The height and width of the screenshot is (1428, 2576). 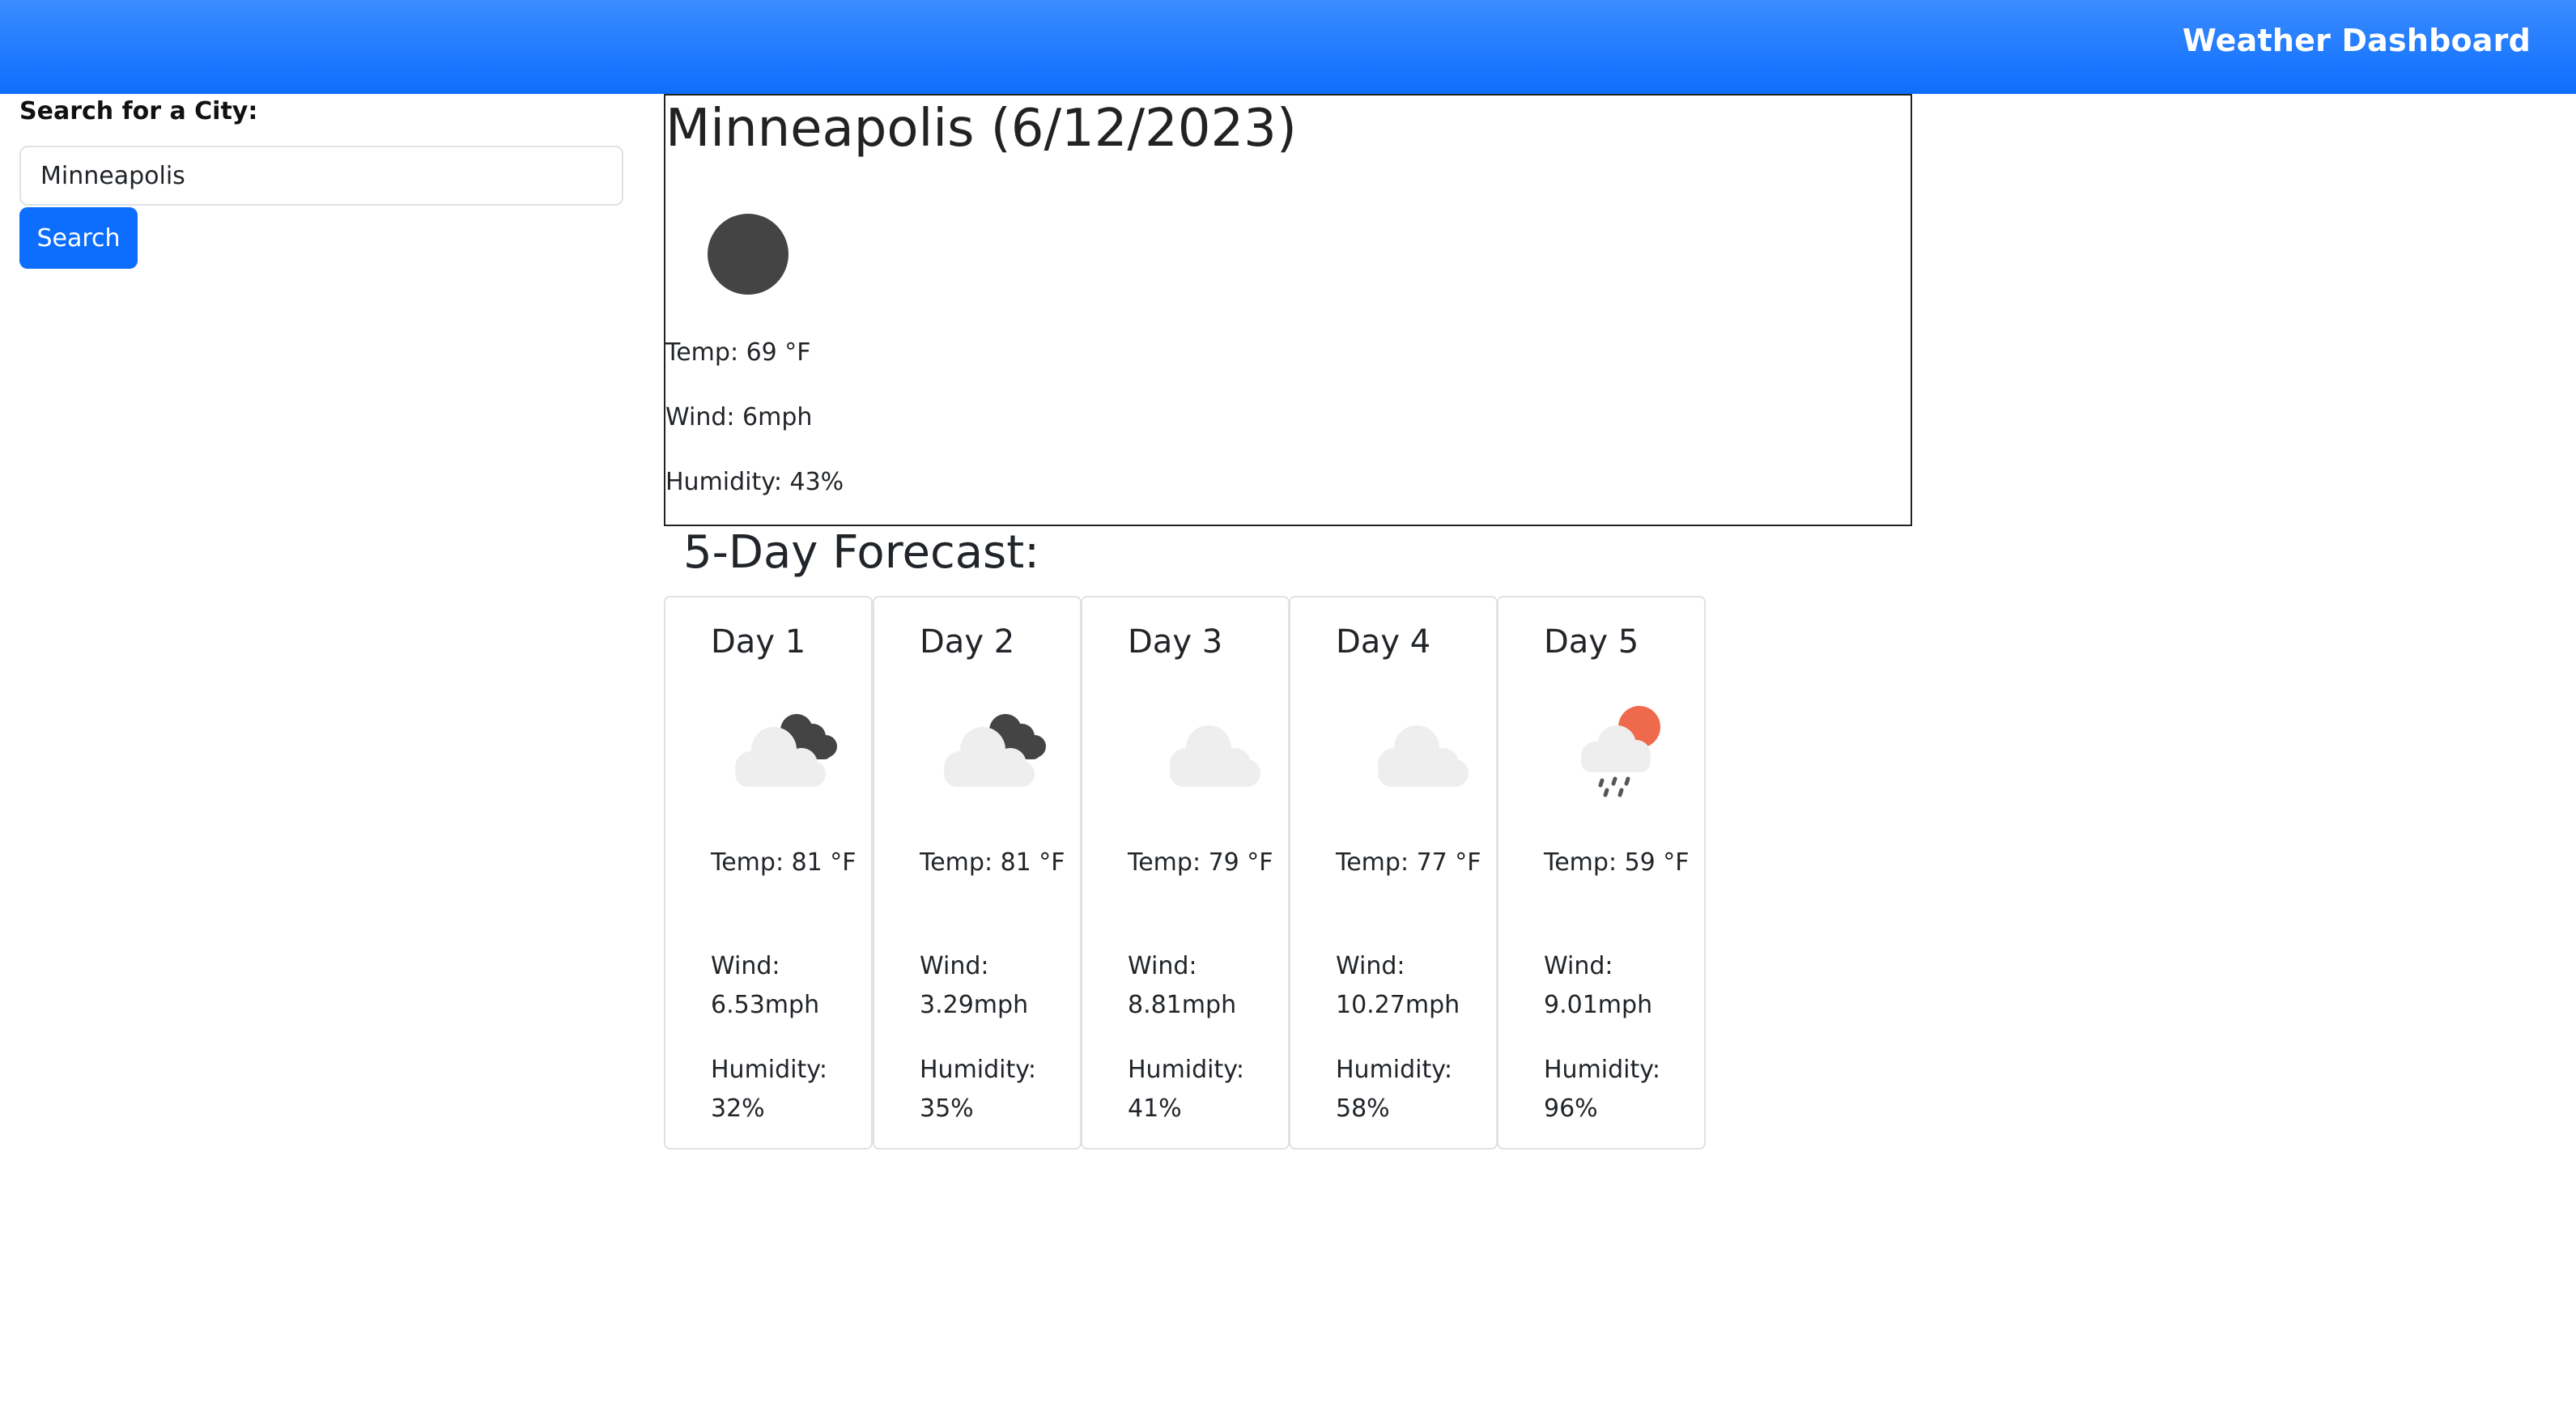 I want to click on dark-circle-icon, so click(x=749, y=254).